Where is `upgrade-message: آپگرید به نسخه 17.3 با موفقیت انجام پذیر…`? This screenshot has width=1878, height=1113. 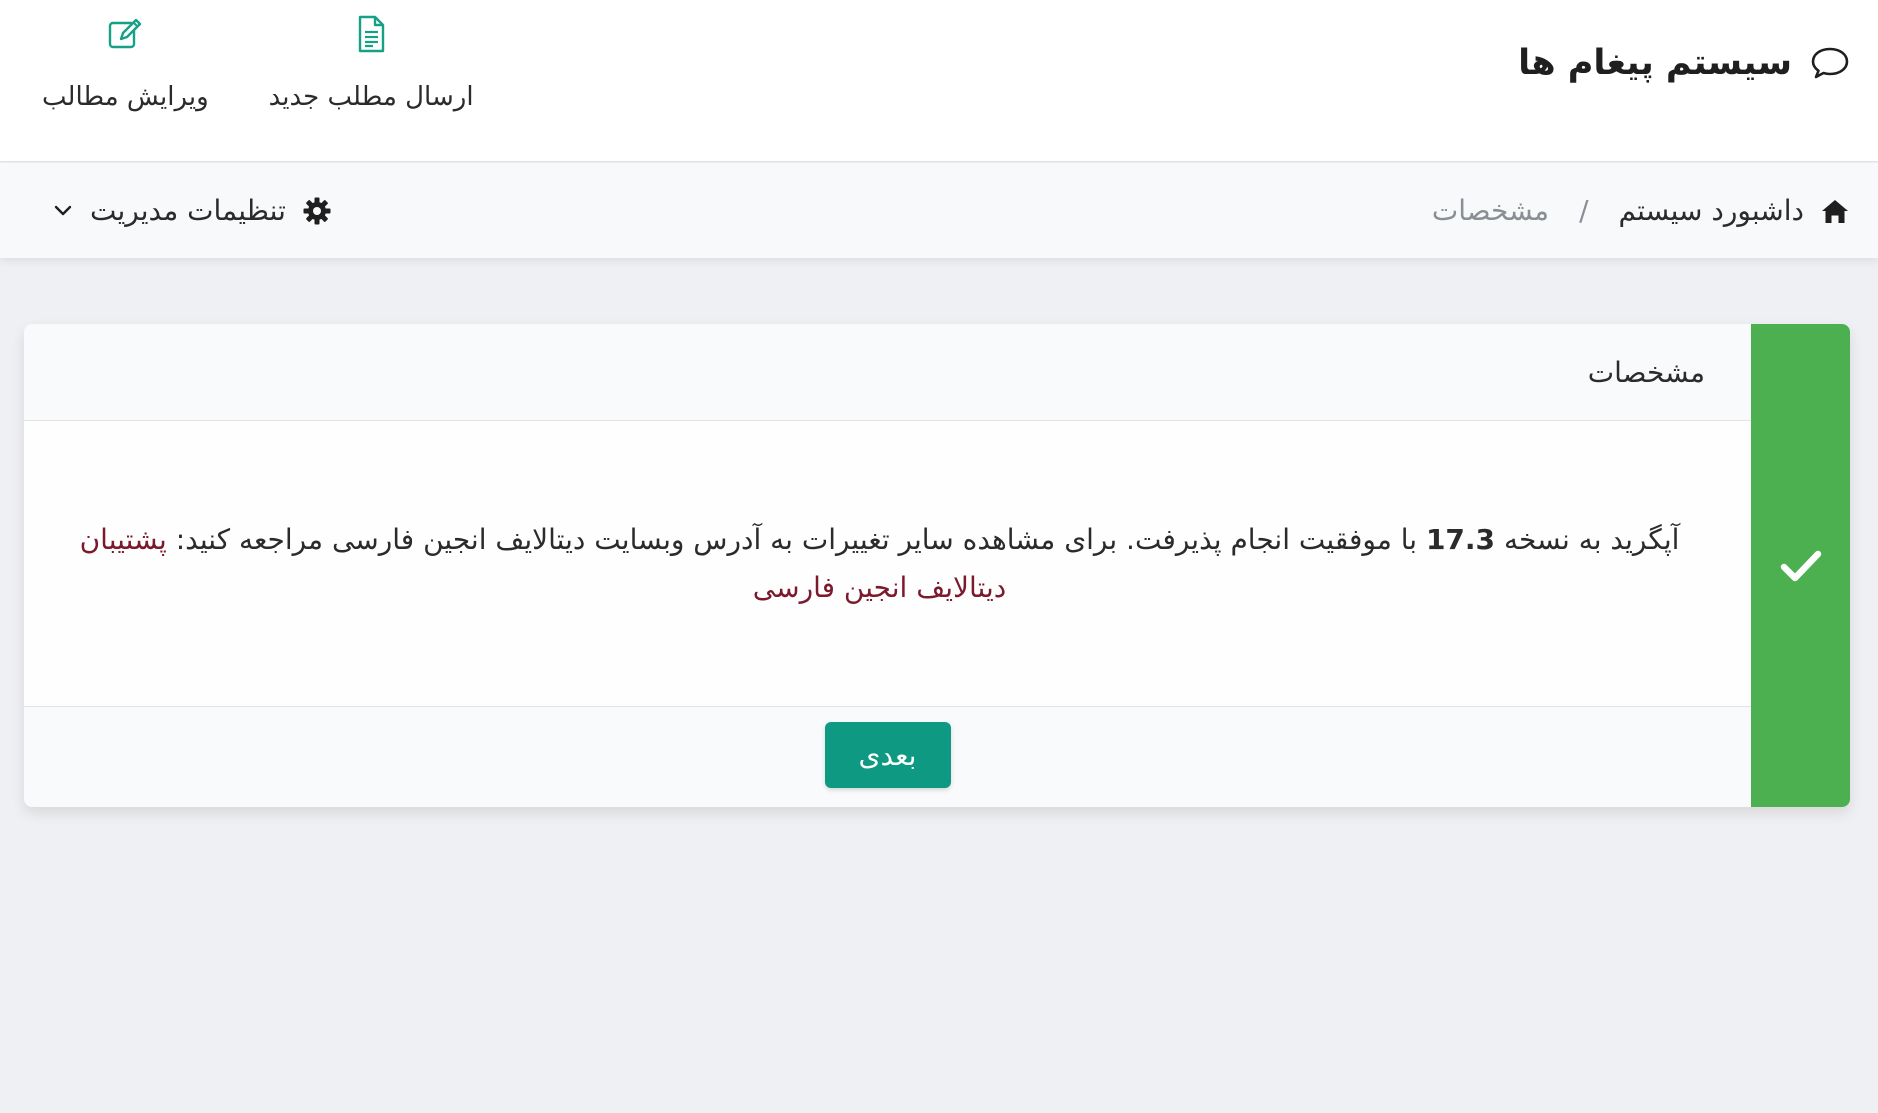 upgrade-message: آپگرید به نسخه 17.3 با موفقیت انجام پذیر… is located at coordinates (879, 564).